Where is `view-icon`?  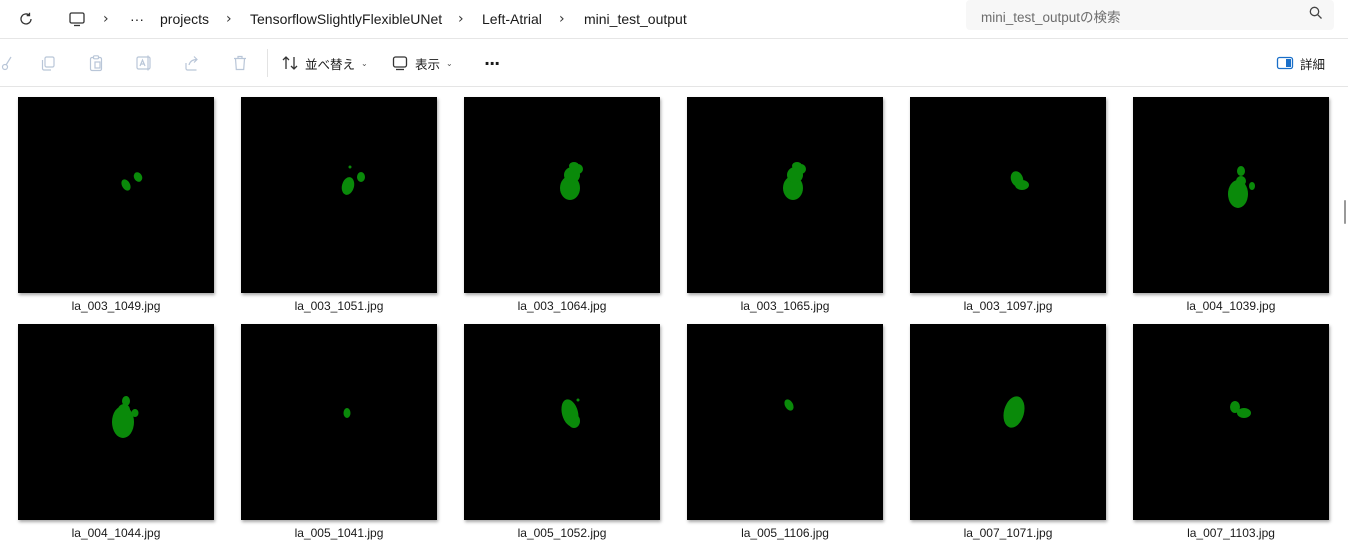 view-icon is located at coordinates (400, 63).